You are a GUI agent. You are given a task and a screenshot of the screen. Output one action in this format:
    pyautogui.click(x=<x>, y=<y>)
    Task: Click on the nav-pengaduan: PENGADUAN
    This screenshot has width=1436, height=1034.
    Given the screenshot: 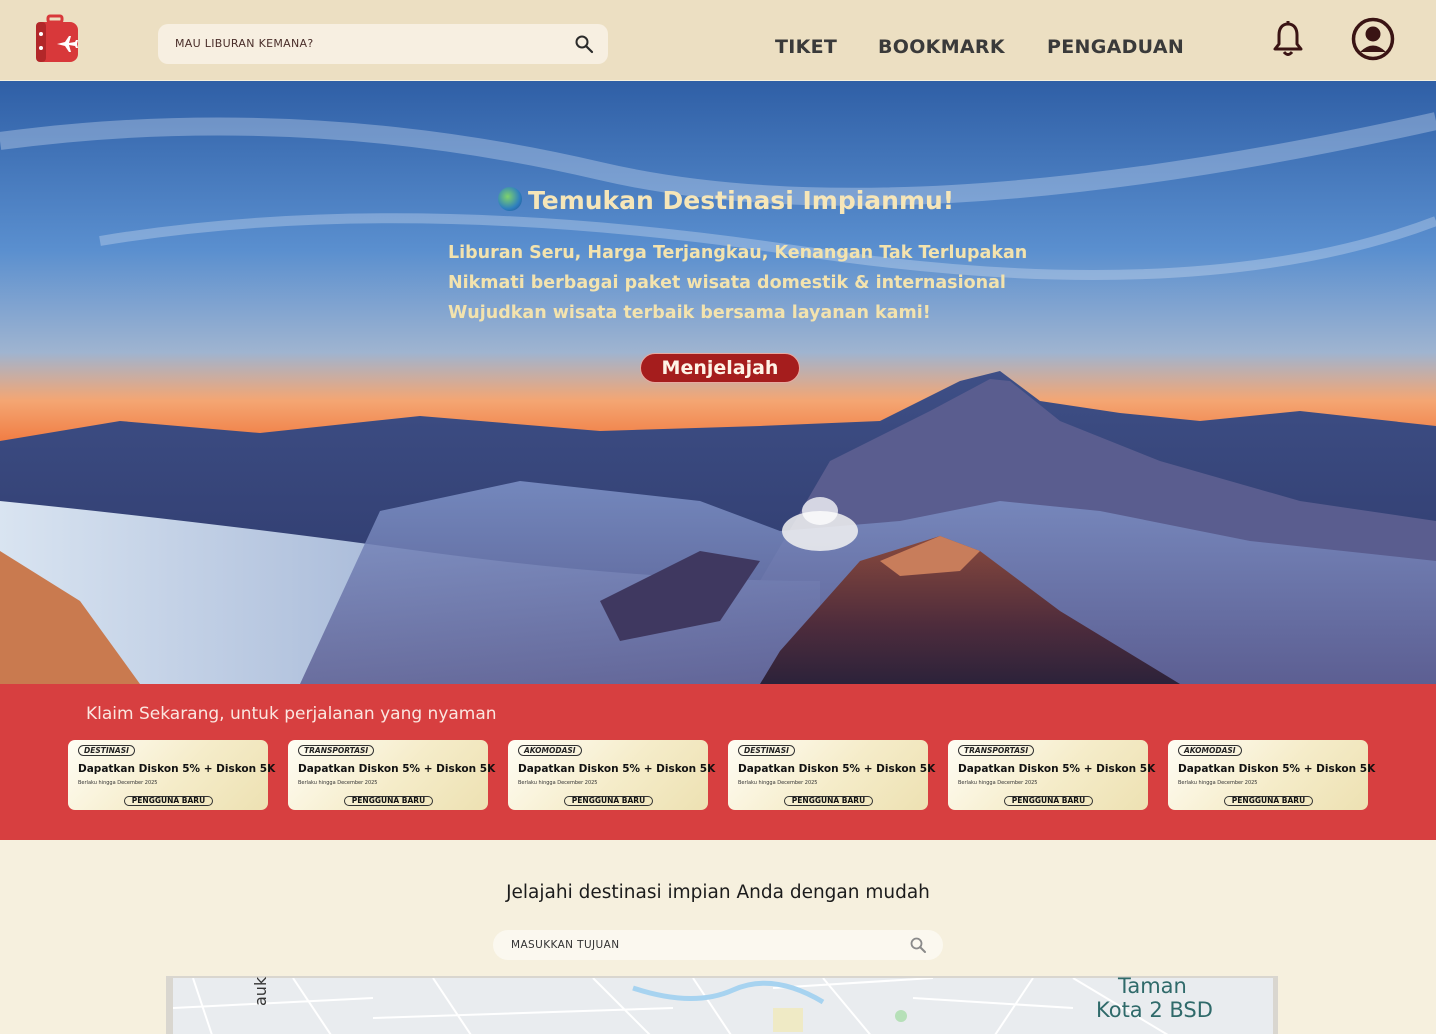 What is the action you would take?
    pyautogui.click(x=1115, y=47)
    